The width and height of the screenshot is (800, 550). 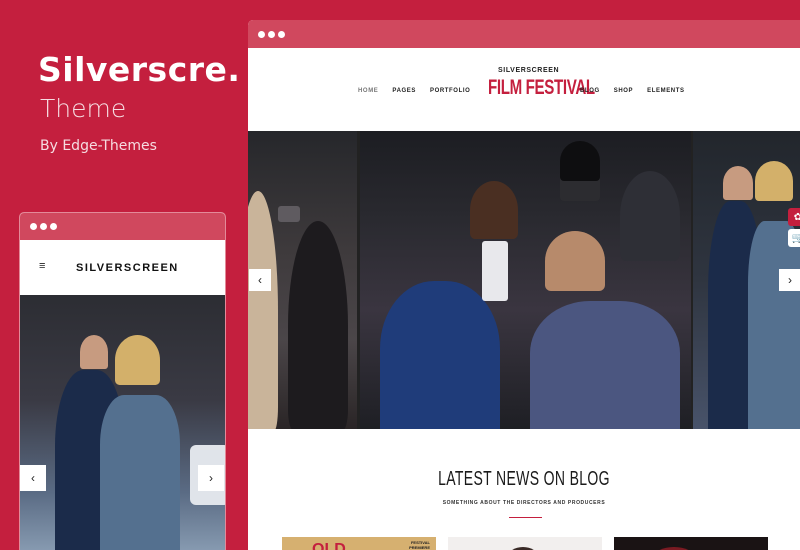 I want to click on nav-item-portfolio: PORTFOLIO, so click(x=450, y=91).